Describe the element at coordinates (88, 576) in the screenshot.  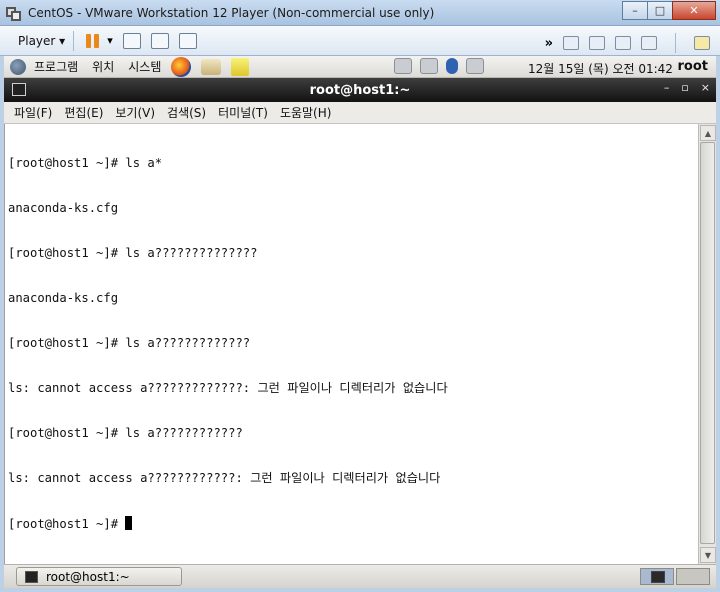
I see `taskbar-terminal-label: root@host1:~` at that location.